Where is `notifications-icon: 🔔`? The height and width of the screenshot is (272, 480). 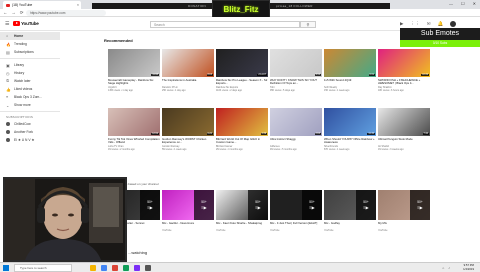
notifications-icon: 🔔 is located at coordinates (441, 24).